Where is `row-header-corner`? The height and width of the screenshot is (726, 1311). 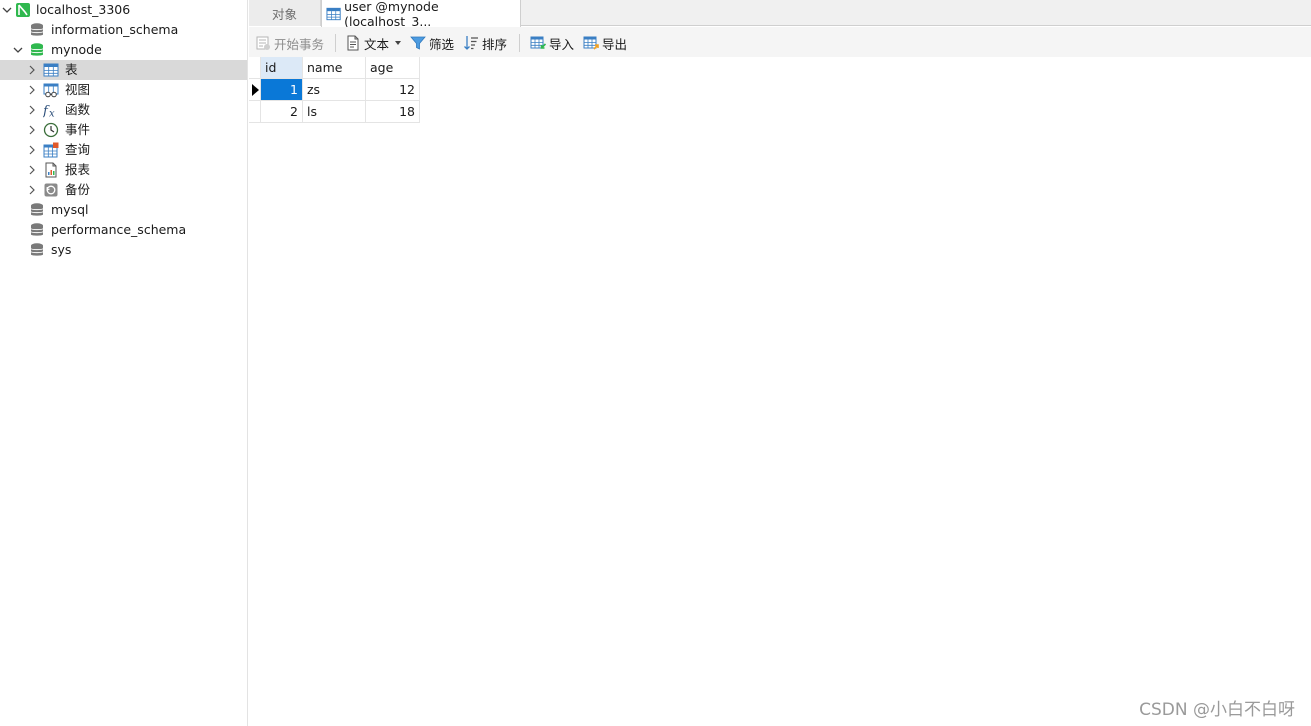 row-header-corner is located at coordinates (255, 68).